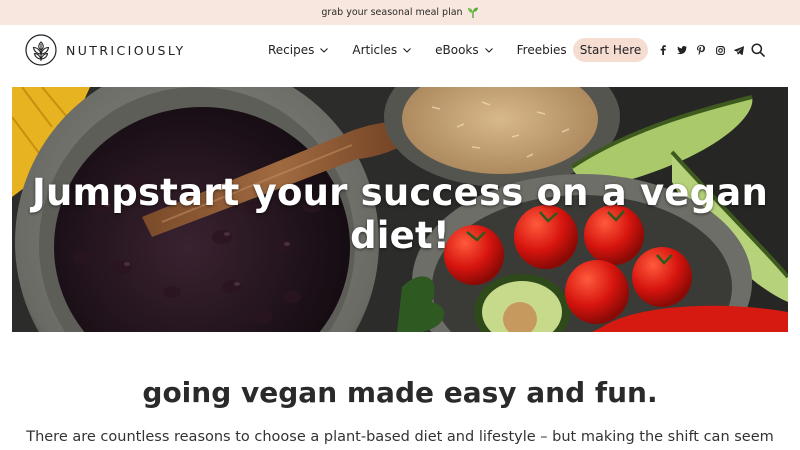  I want to click on menu-item-freebies: Freebies, so click(549, 50).